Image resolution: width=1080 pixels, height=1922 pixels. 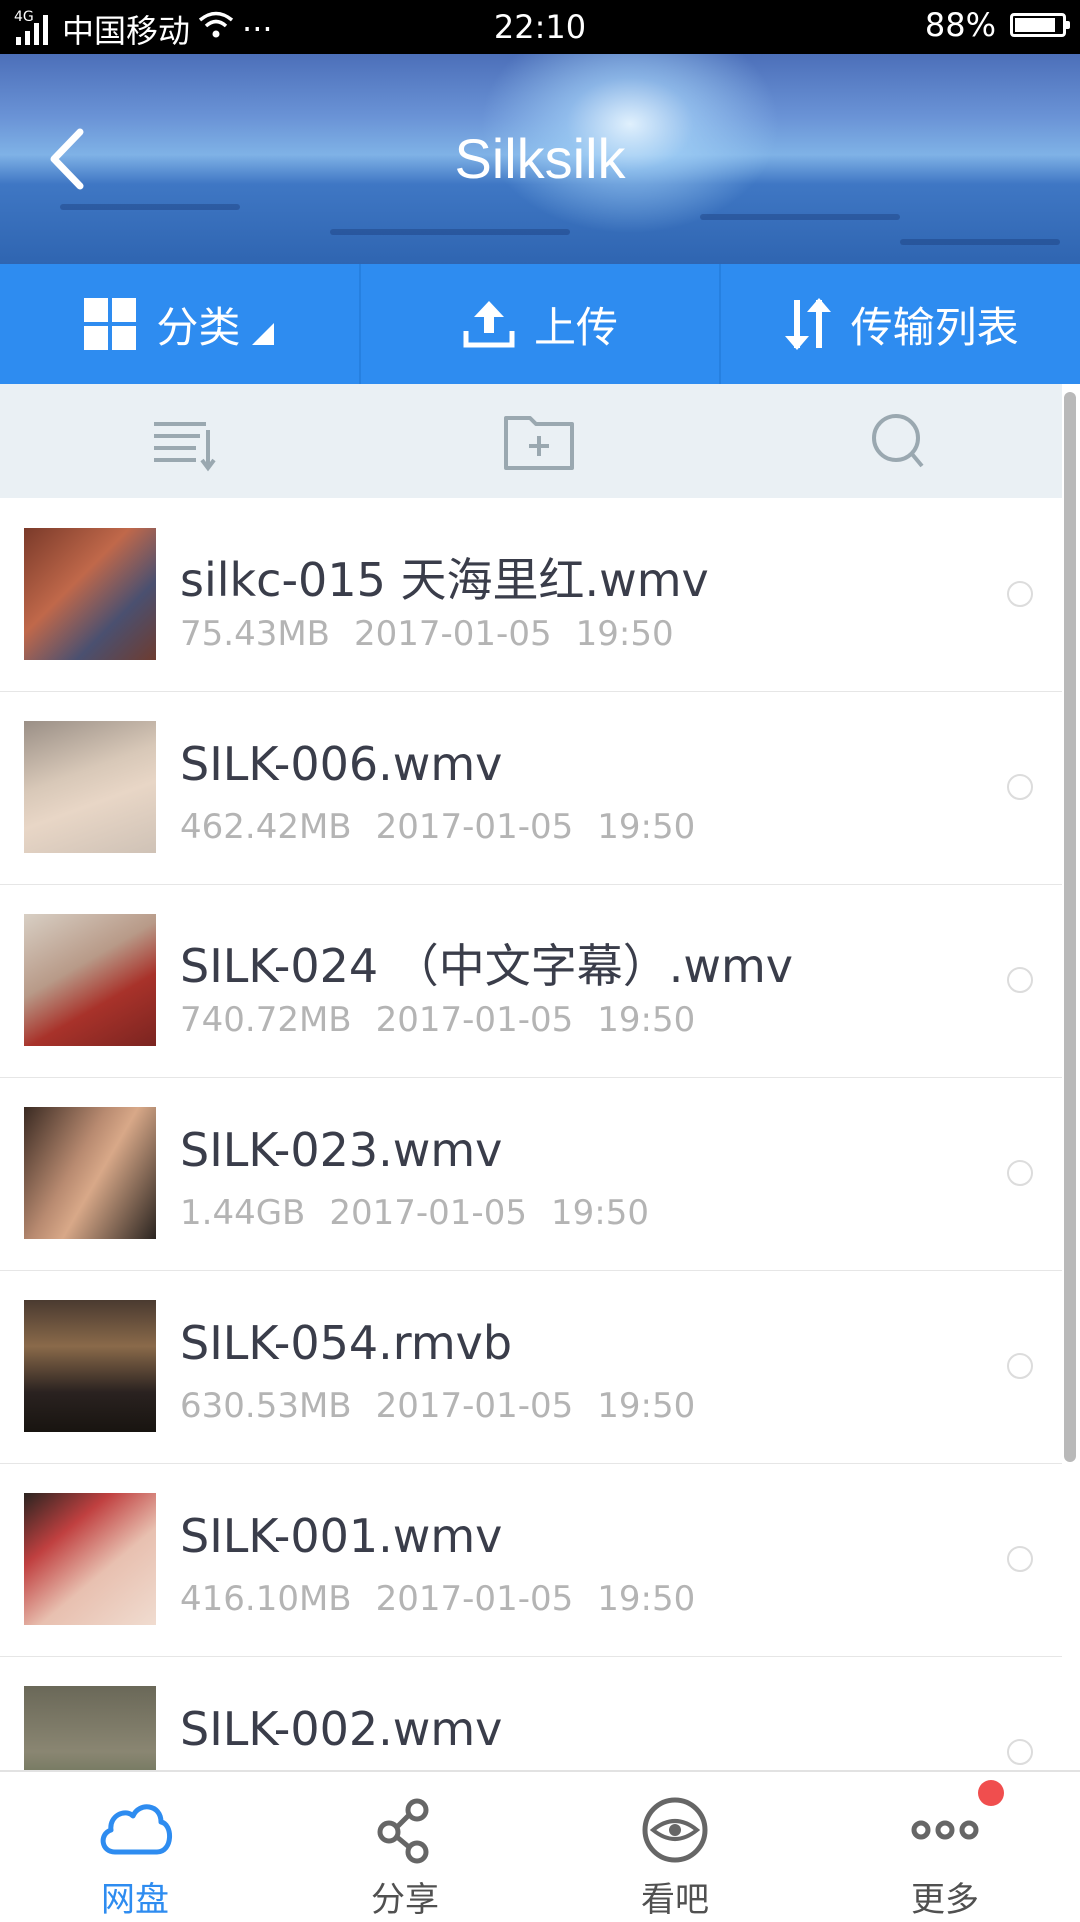 What do you see at coordinates (945, 1900) in the screenshot?
I see `nav-label: 更多` at bounding box center [945, 1900].